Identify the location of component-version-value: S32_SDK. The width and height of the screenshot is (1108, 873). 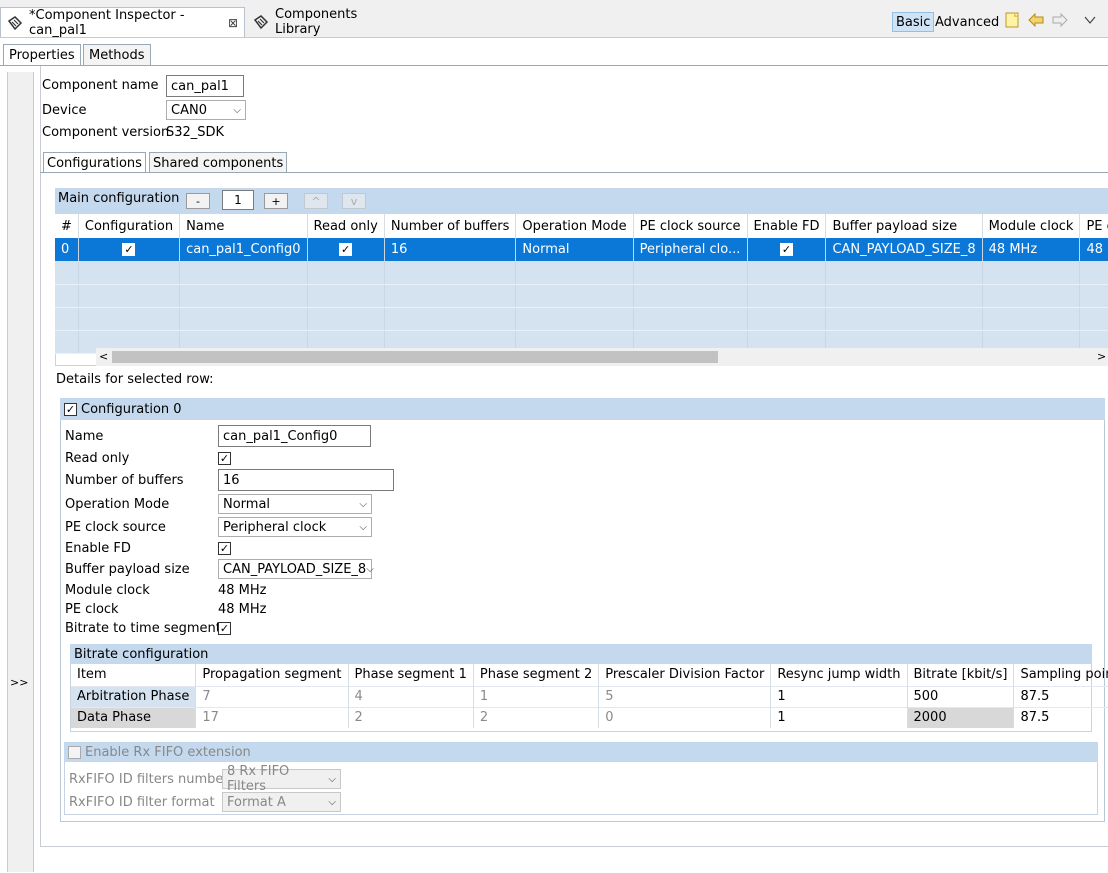
(195, 132).